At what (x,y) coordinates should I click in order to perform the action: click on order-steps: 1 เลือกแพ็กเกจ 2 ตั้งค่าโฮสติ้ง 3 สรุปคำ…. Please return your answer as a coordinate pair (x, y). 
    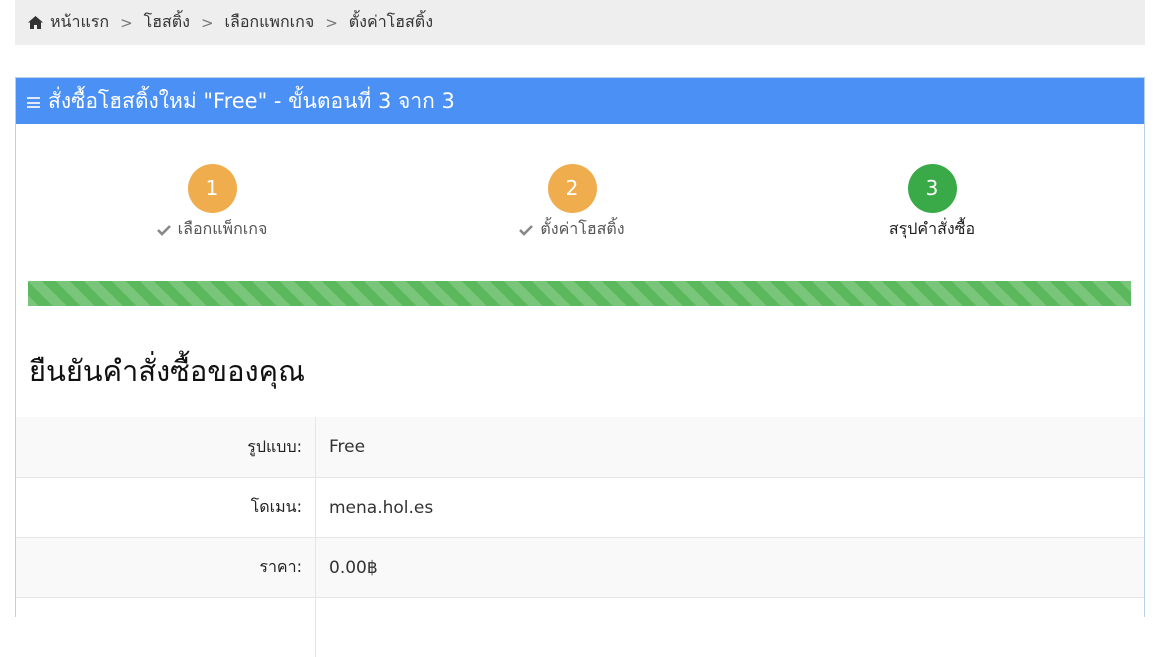
    Looking at the image, I should click on (580, 204).